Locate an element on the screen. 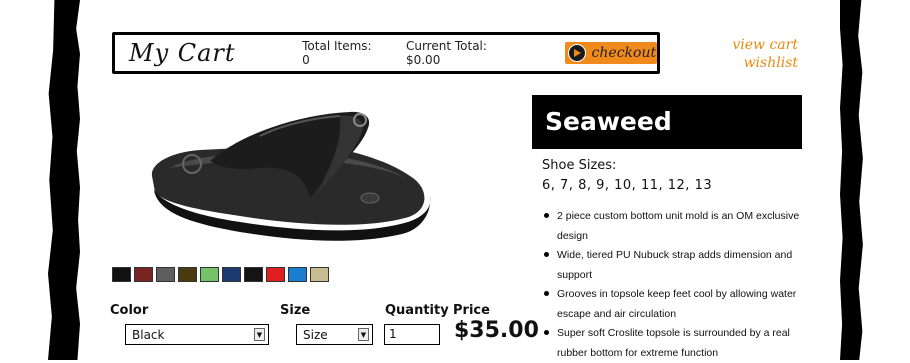  size-select: Size ▼ is located at coordinates (334, 334).